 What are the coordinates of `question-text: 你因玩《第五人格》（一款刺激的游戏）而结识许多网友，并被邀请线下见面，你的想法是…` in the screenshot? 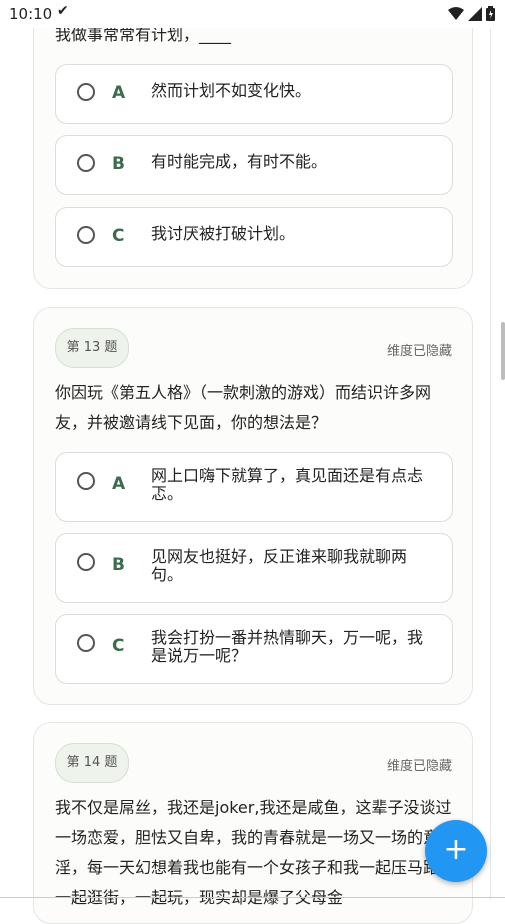 It's located at (243, 407).